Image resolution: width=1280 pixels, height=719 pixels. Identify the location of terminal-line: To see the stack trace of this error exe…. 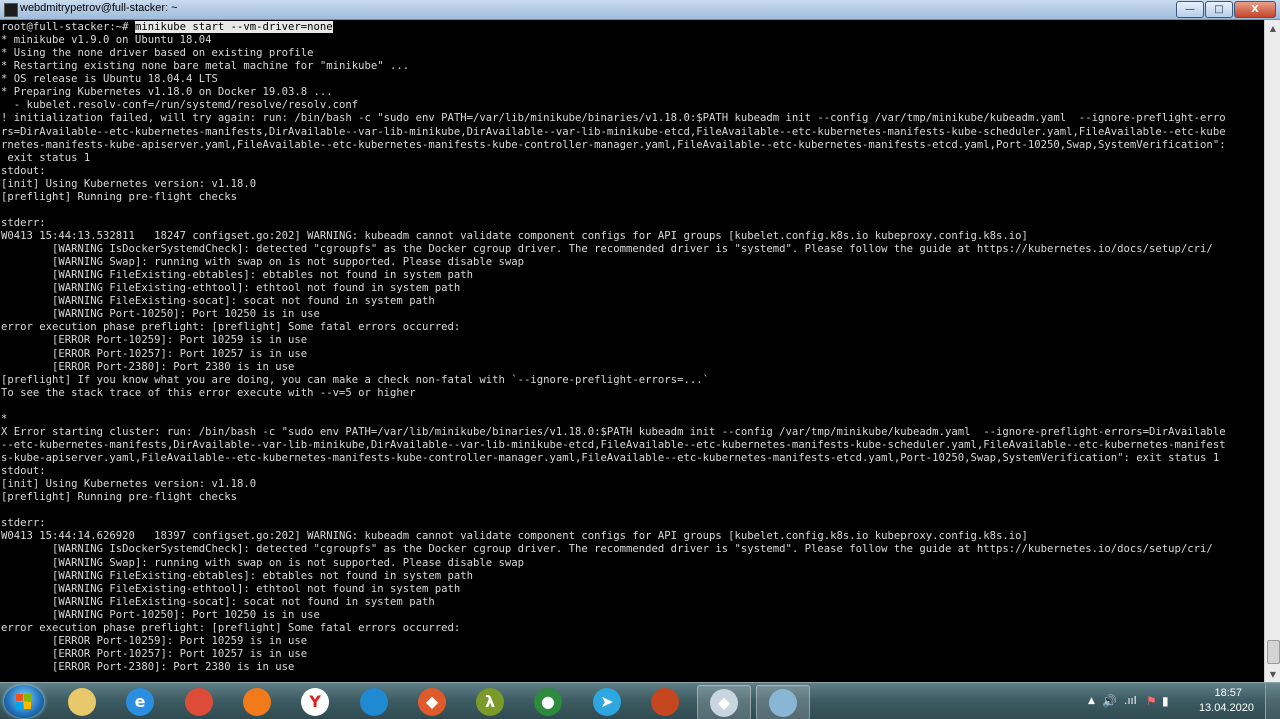
(208, 392).